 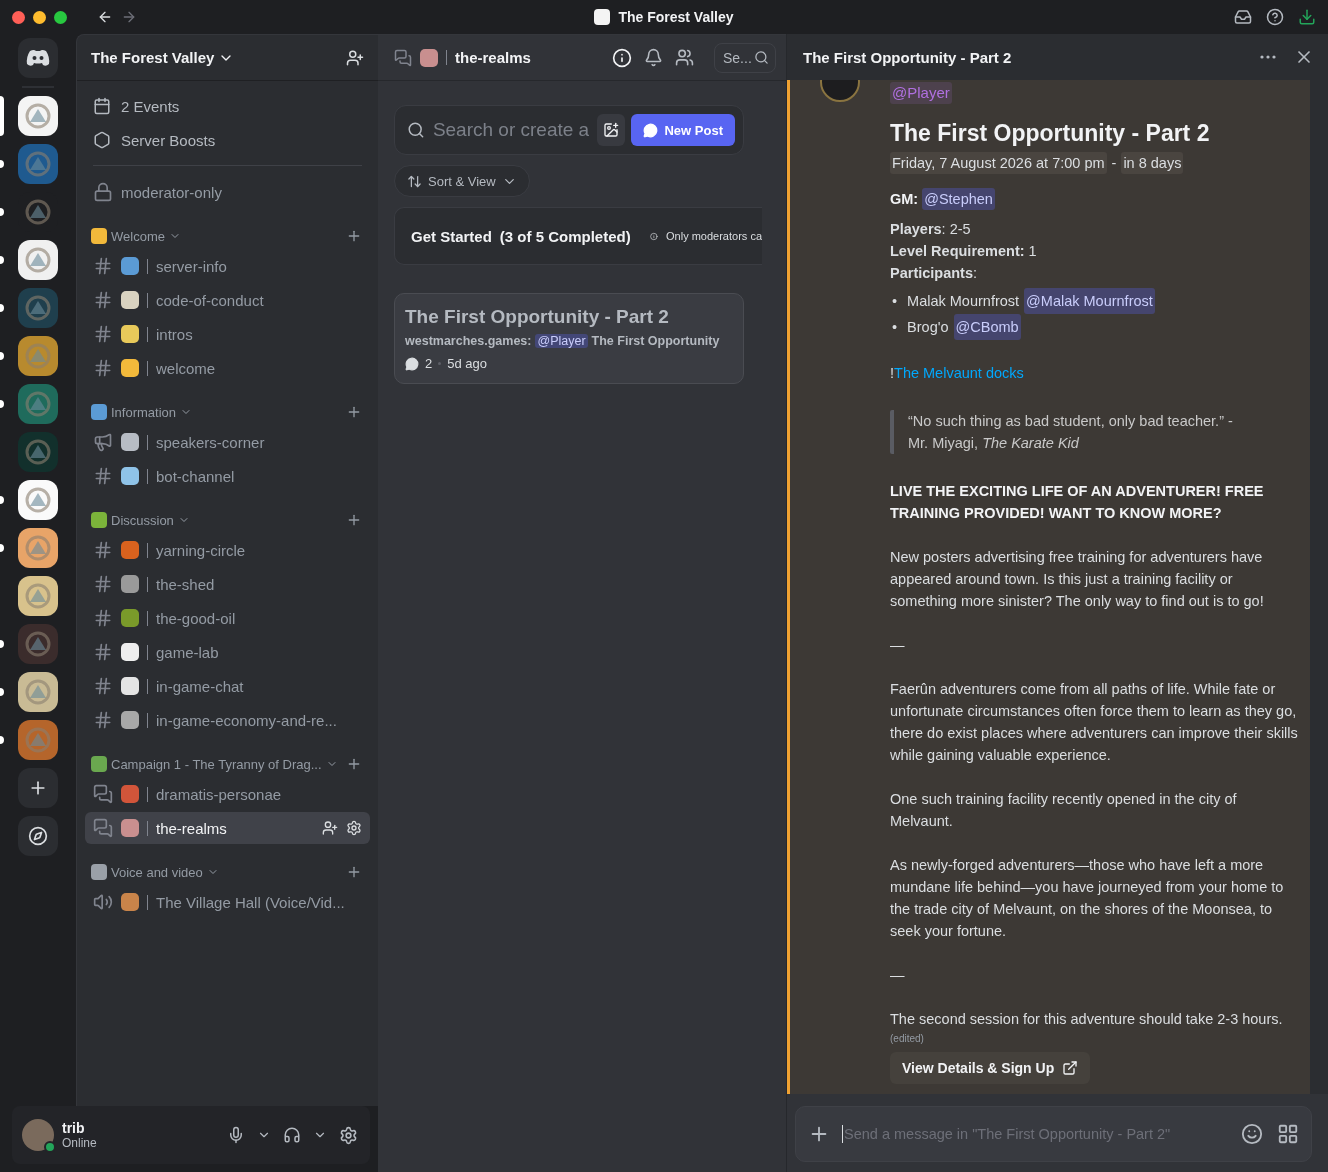 I want to click on category-header: Discussion, so click(x=142, y=520).